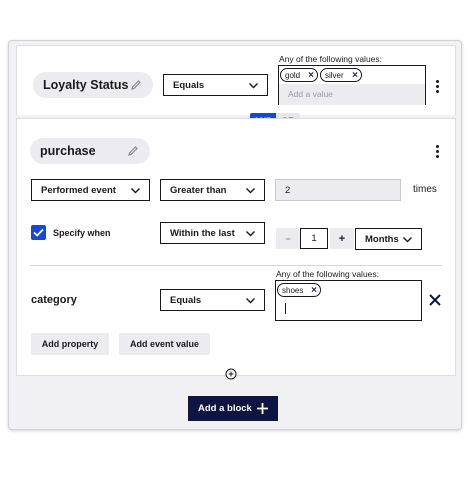  What do you see at coordinates (70, 344) in the screenshot?
I see `add-property-button: Add property` at bounding box center [70, 344].